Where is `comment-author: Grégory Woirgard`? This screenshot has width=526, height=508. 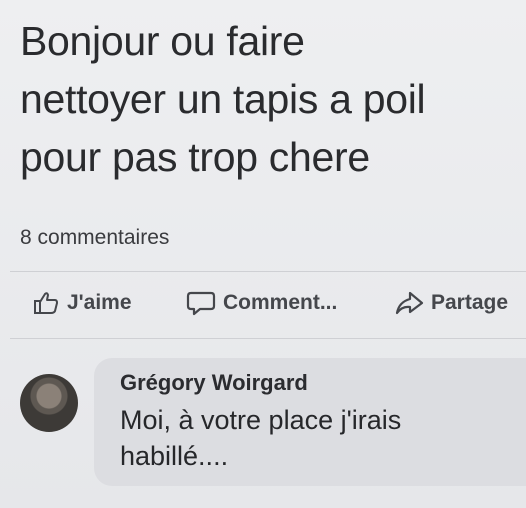
comment-author: Grégory Woirgard is located at coordinates (214, 383).